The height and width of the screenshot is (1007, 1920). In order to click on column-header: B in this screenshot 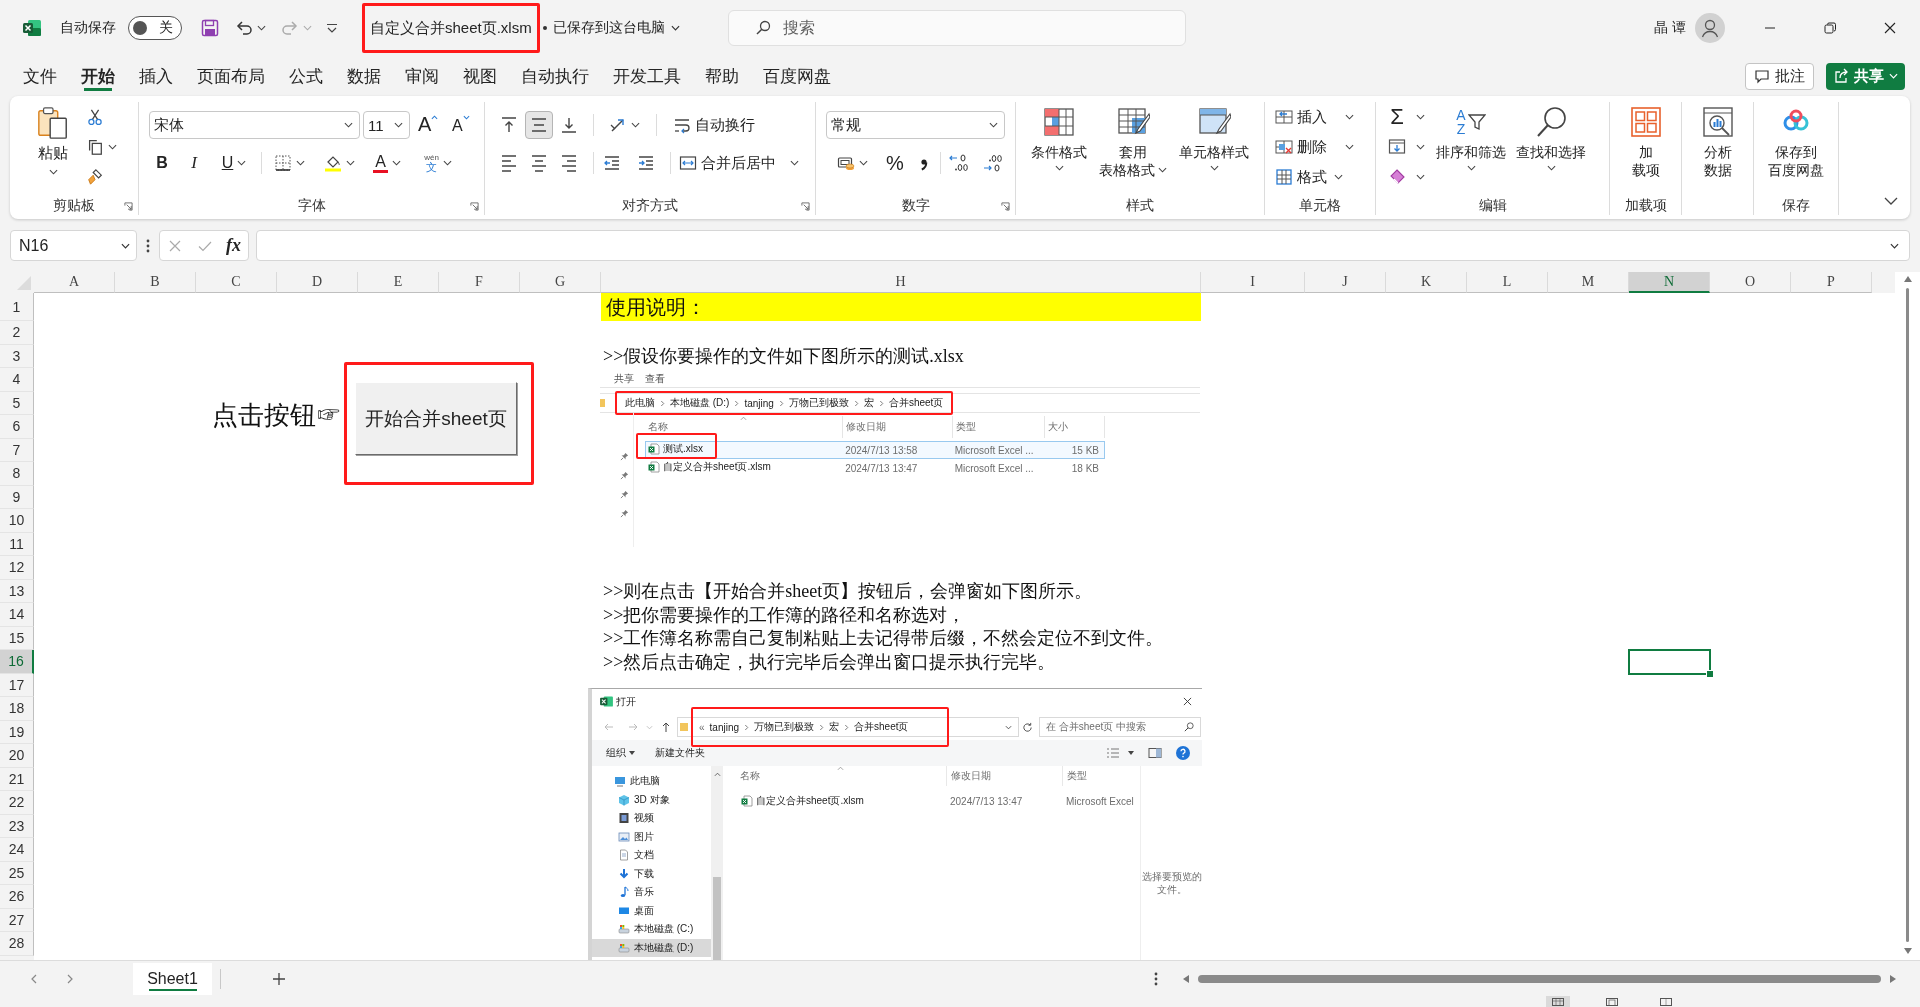, I will do `click(155, 282)`.